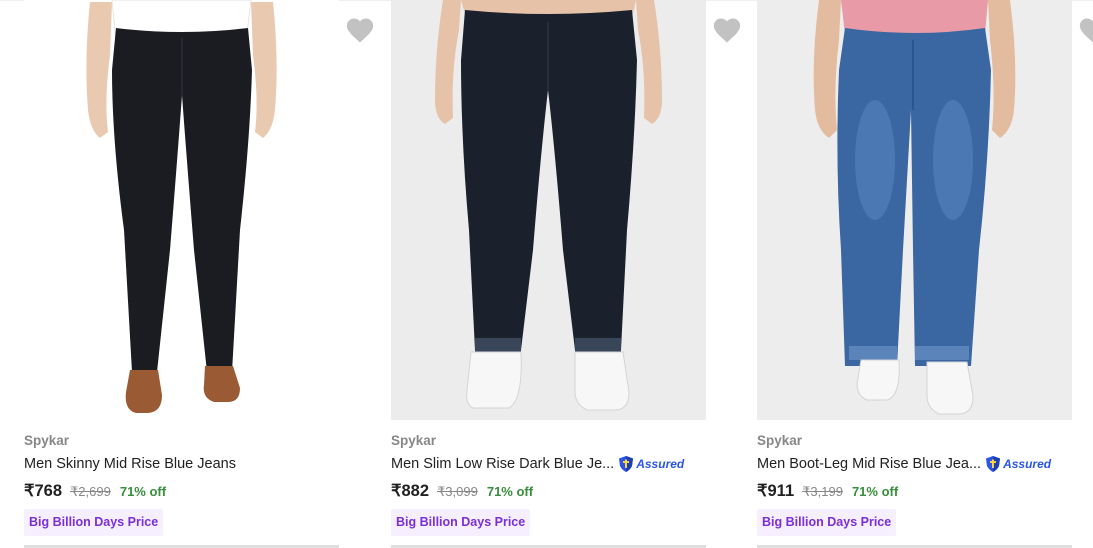  I want to click on product-price: ₹768, so click(43, 491).